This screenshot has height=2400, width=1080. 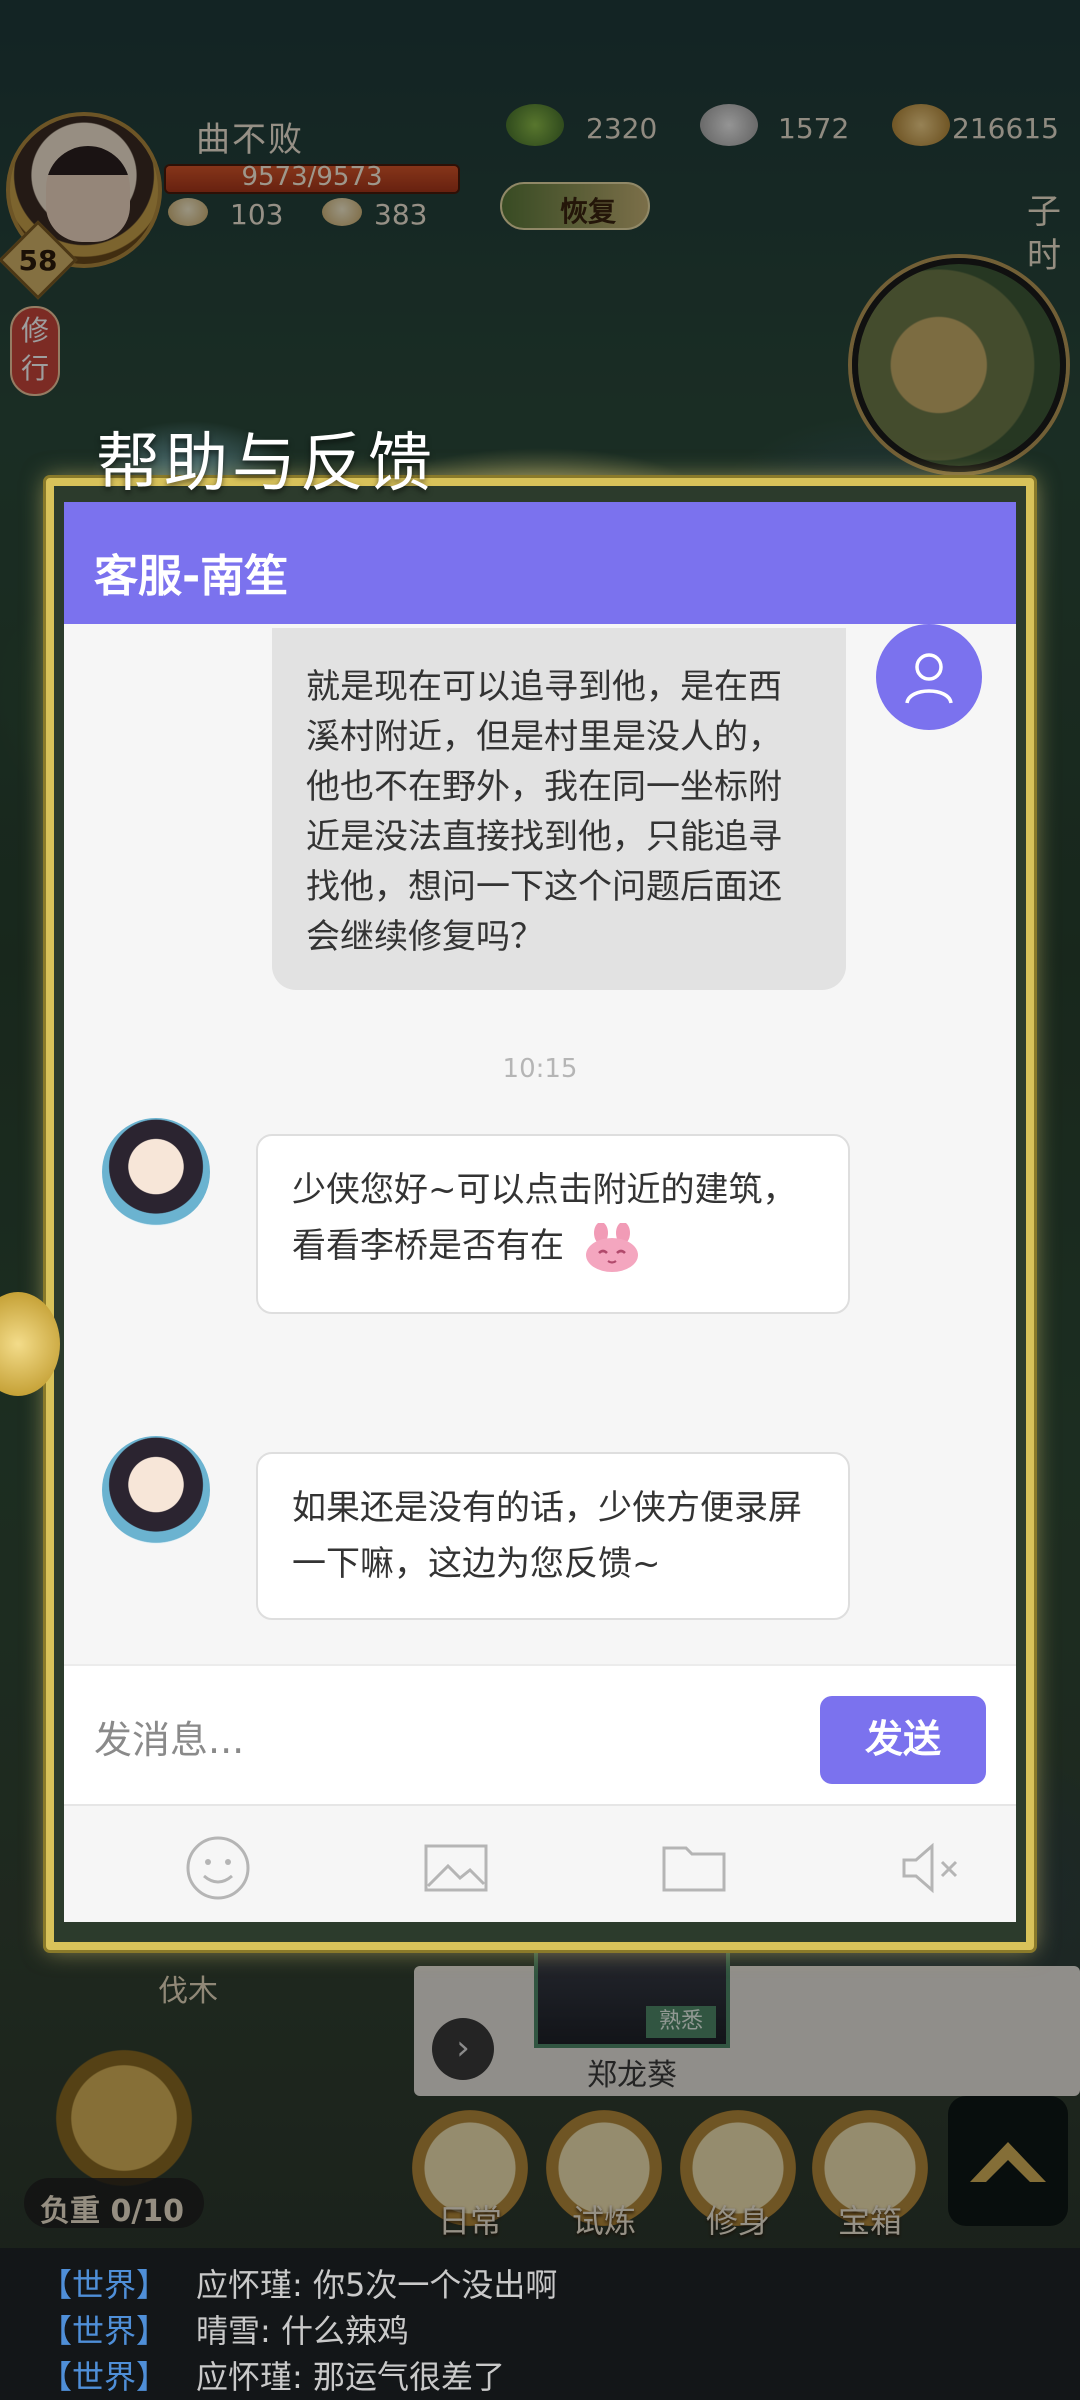 I want to click on chat-log-line: 【世界】 晴雪: 什么辣鸡, so click(x=224, y=2331).